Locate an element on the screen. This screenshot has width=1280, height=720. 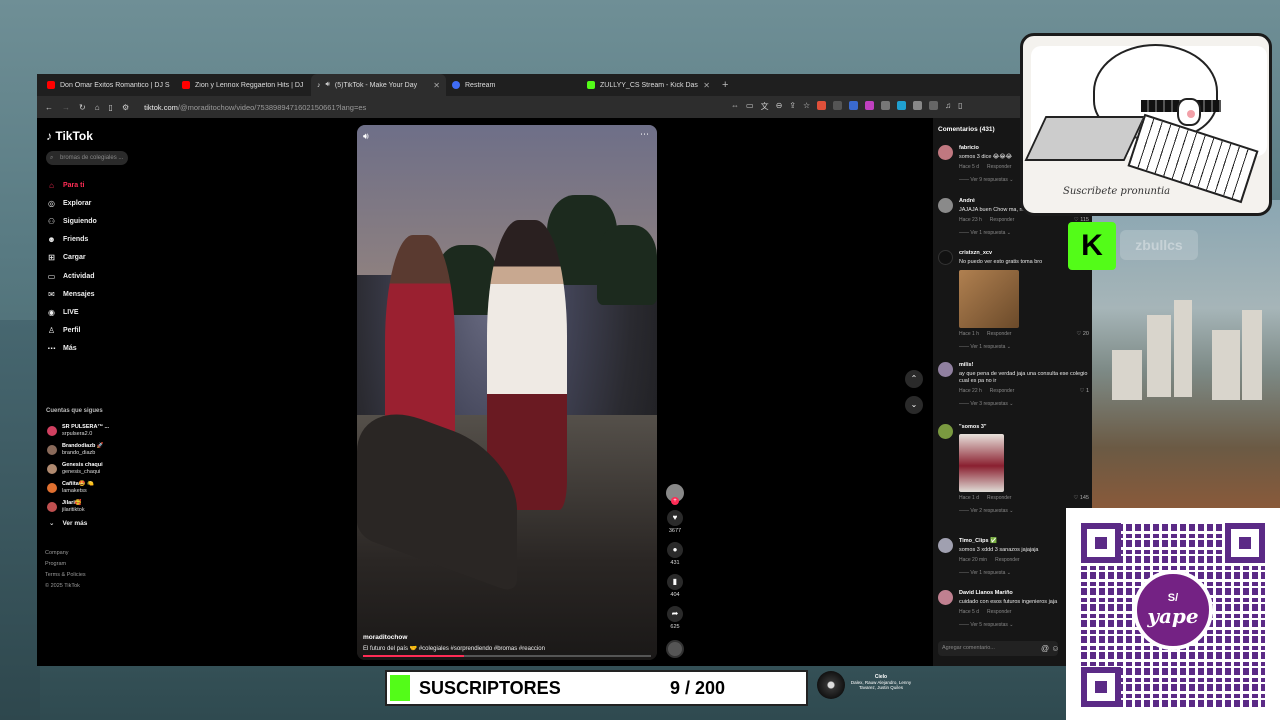
comment-icon: ● is located at coordinates (675, 550).